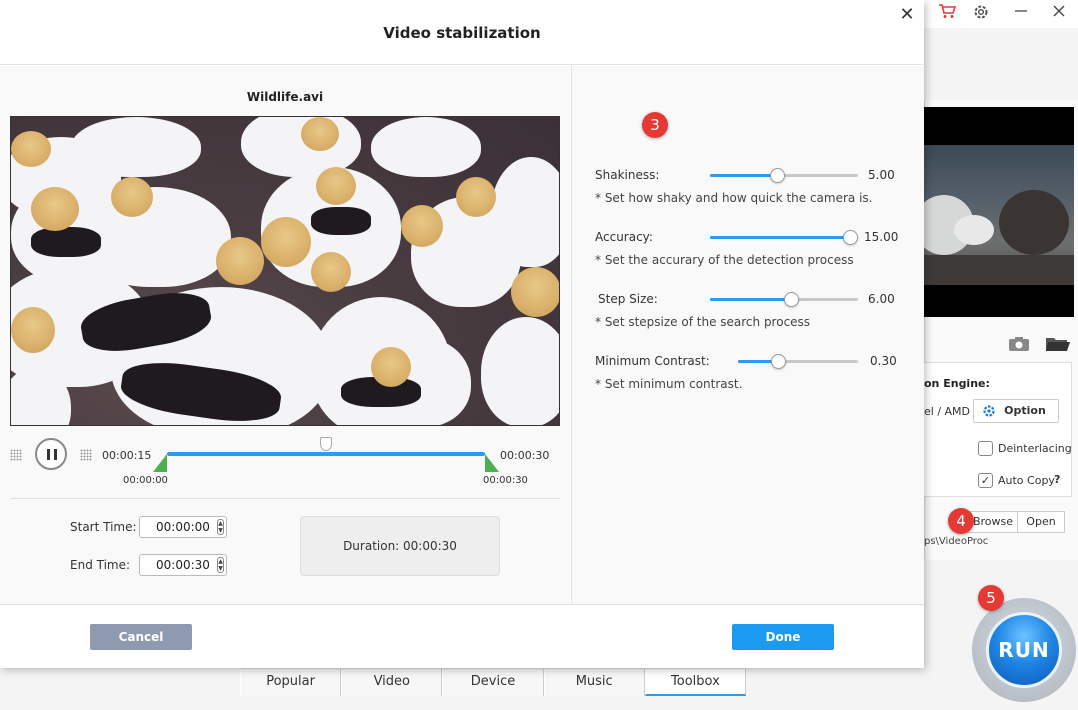  I want to click on option-button: Option, so click(1016, 411).